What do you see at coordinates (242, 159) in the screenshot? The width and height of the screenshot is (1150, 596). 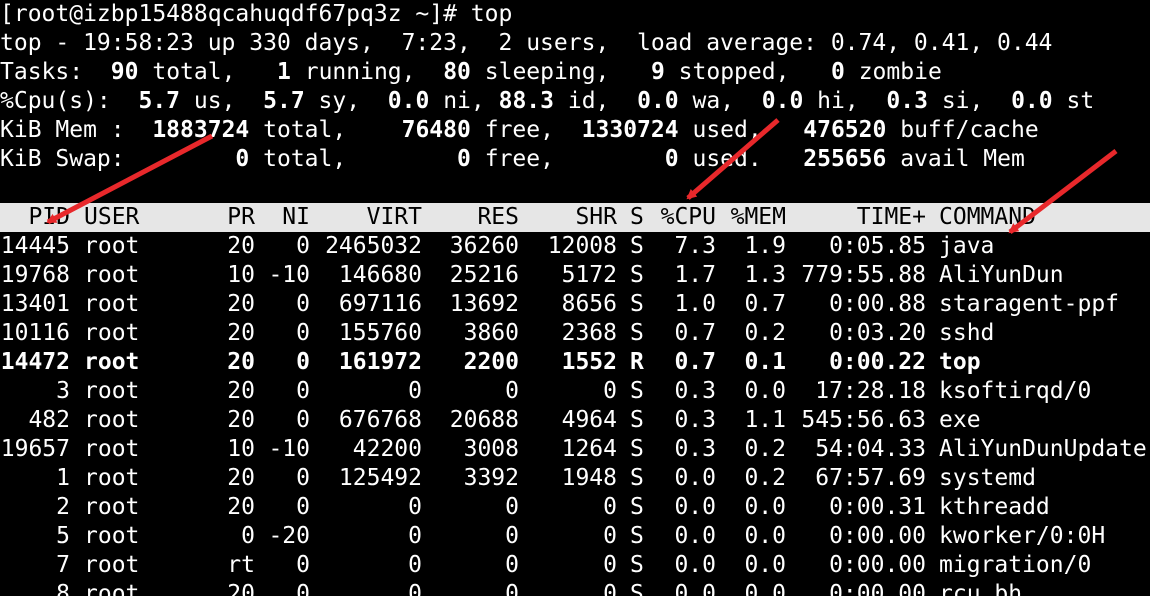 I see `swap-total: 0` at bounding box center [242, 159].